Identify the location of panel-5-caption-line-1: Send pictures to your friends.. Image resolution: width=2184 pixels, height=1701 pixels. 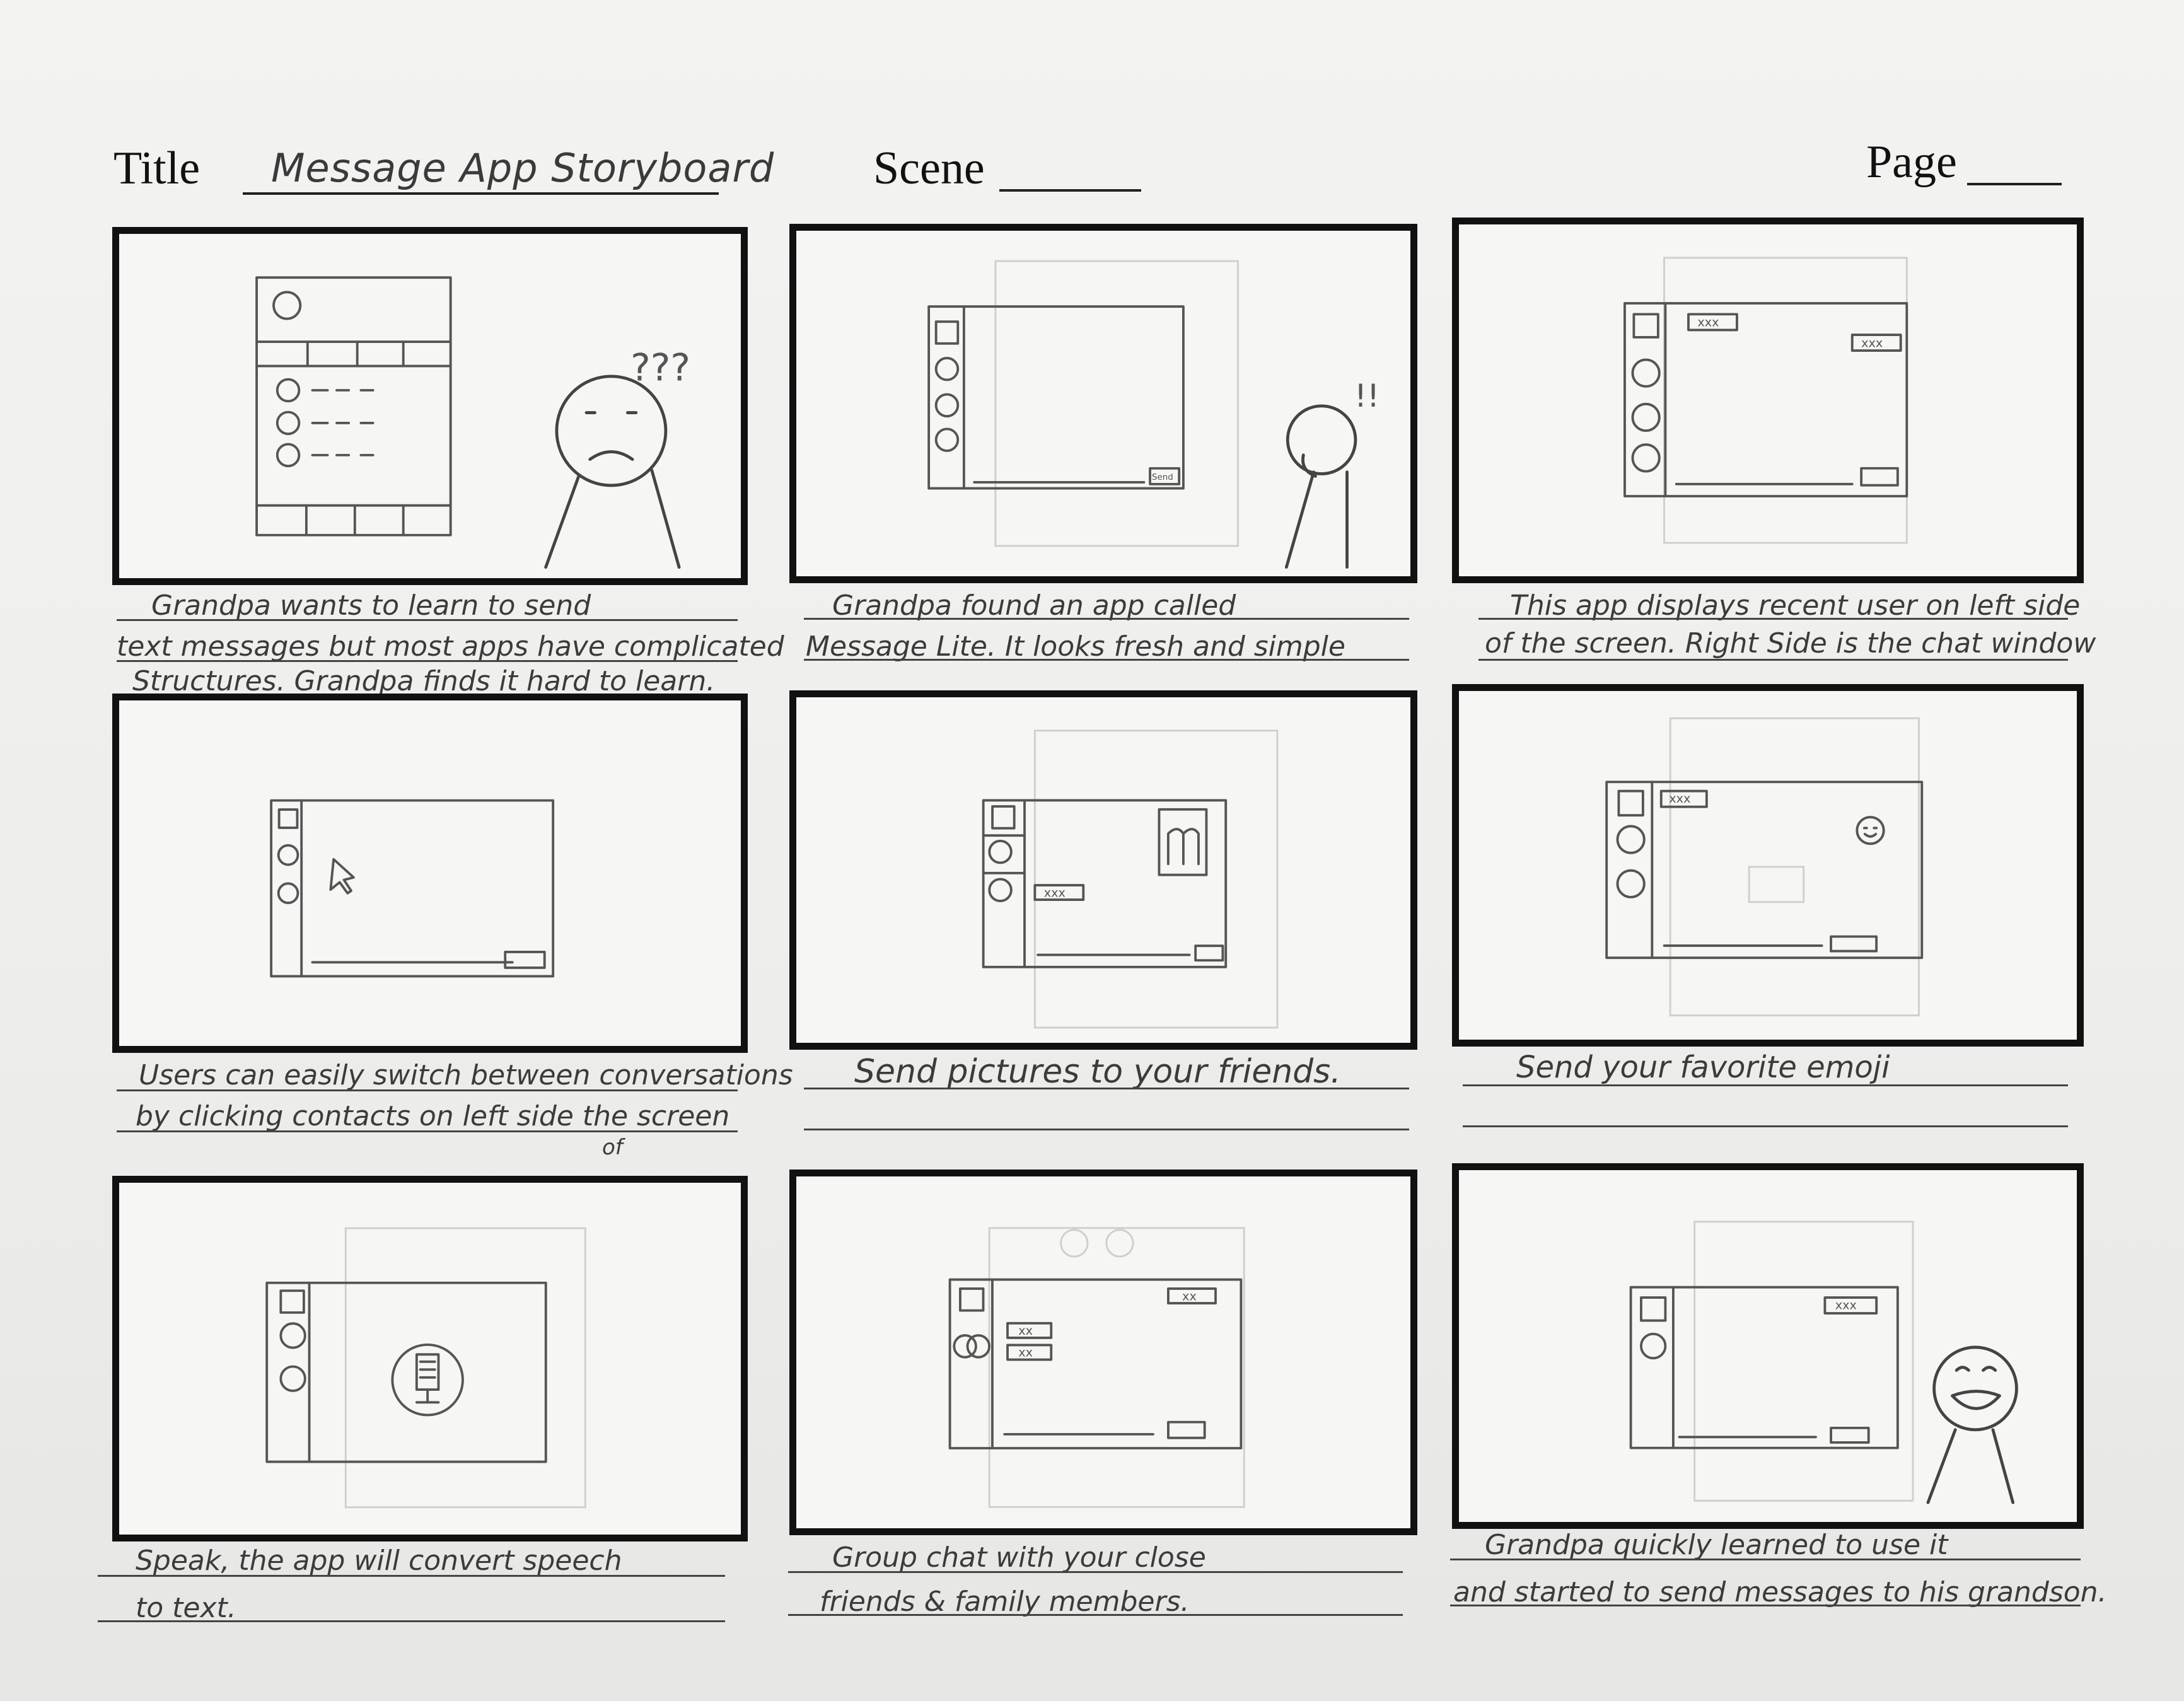
(1097, 1072).